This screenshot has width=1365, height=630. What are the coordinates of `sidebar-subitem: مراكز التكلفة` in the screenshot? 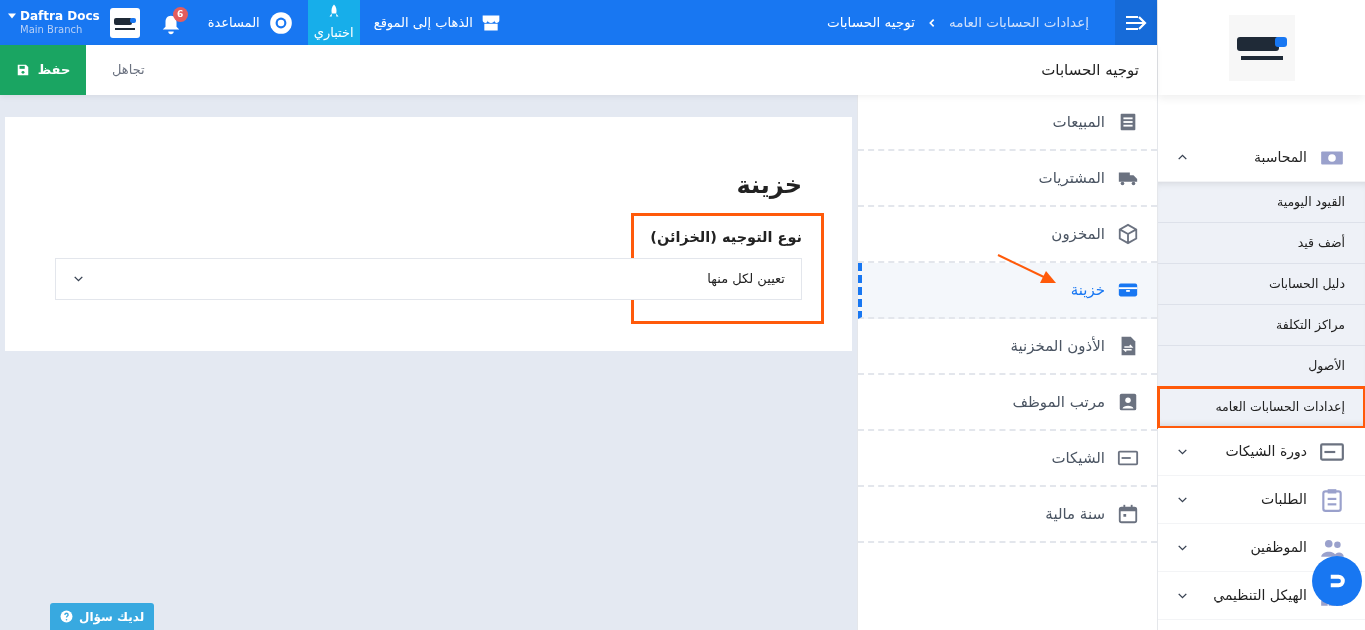 It's located at (1261, 325).